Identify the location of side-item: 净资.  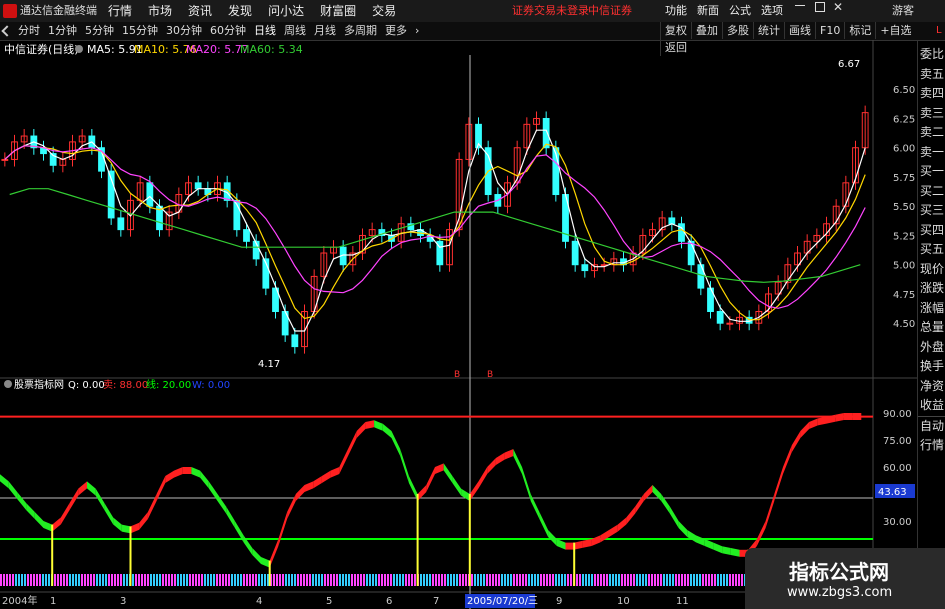
(931, 387).